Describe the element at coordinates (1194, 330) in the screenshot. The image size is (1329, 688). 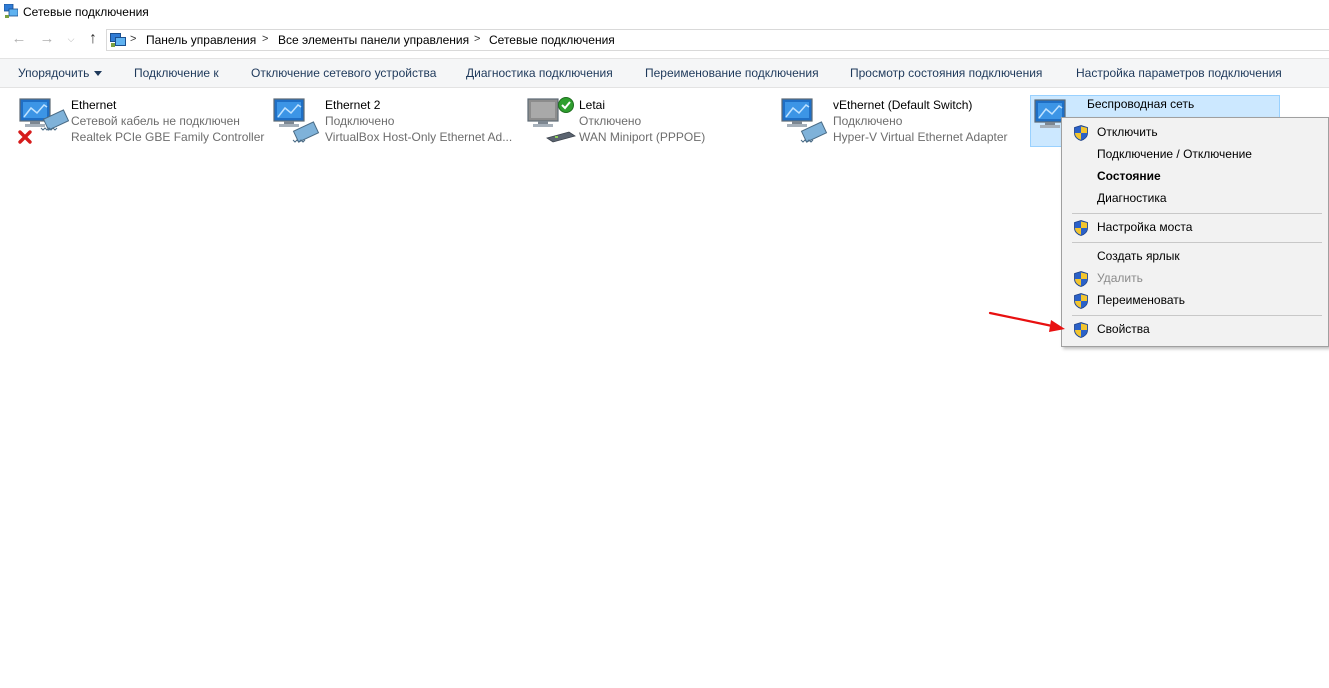
I see `menu-item-properties: Свойства` at that location.